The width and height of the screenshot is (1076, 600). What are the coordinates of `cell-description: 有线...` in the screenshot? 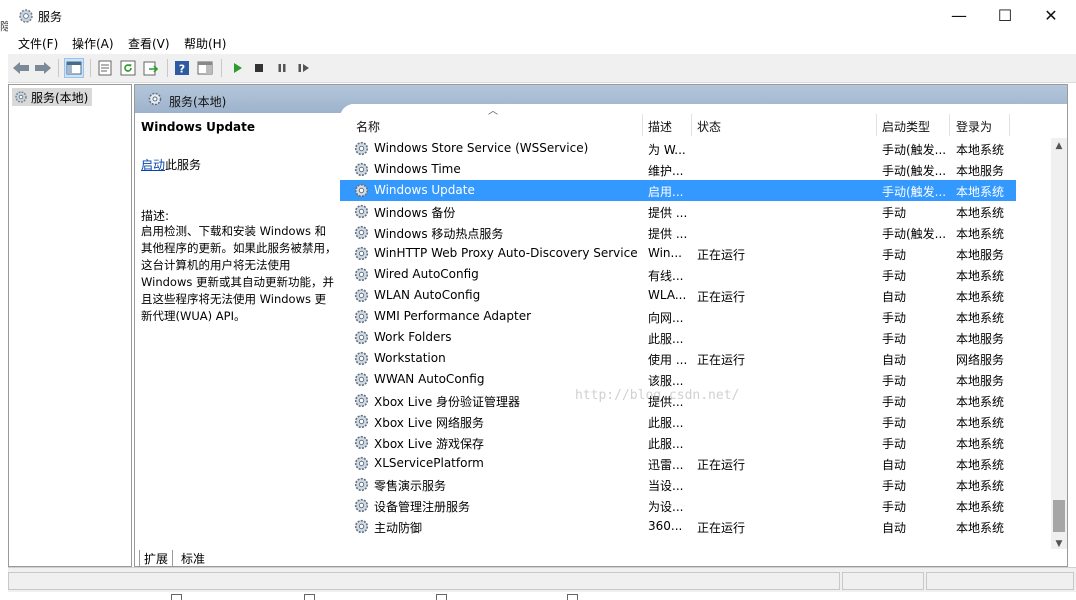 It's located at (666, 276).